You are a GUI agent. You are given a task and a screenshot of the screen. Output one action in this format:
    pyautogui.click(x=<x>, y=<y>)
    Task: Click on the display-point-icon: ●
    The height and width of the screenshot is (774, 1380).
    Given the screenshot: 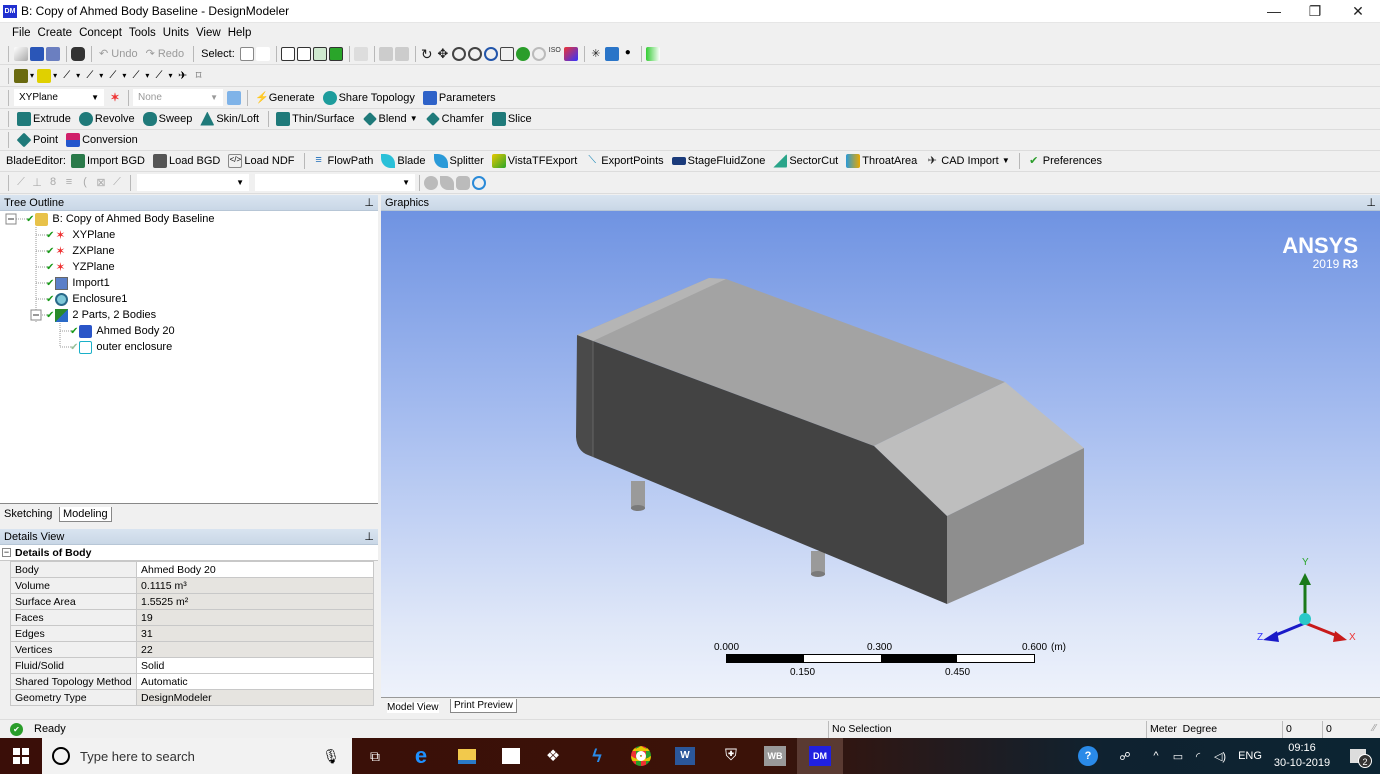 What is the action you would take?
    pyautogui.click(x=628, y=54)
    